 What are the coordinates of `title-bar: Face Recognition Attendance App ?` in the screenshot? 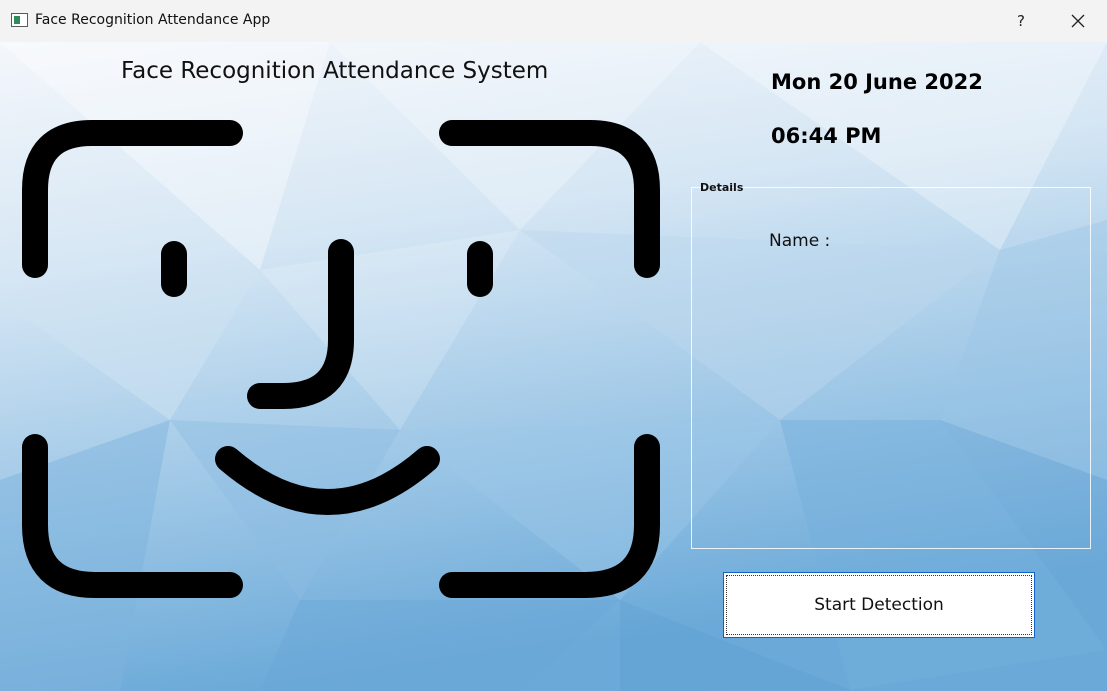 It's located at (553, 21).